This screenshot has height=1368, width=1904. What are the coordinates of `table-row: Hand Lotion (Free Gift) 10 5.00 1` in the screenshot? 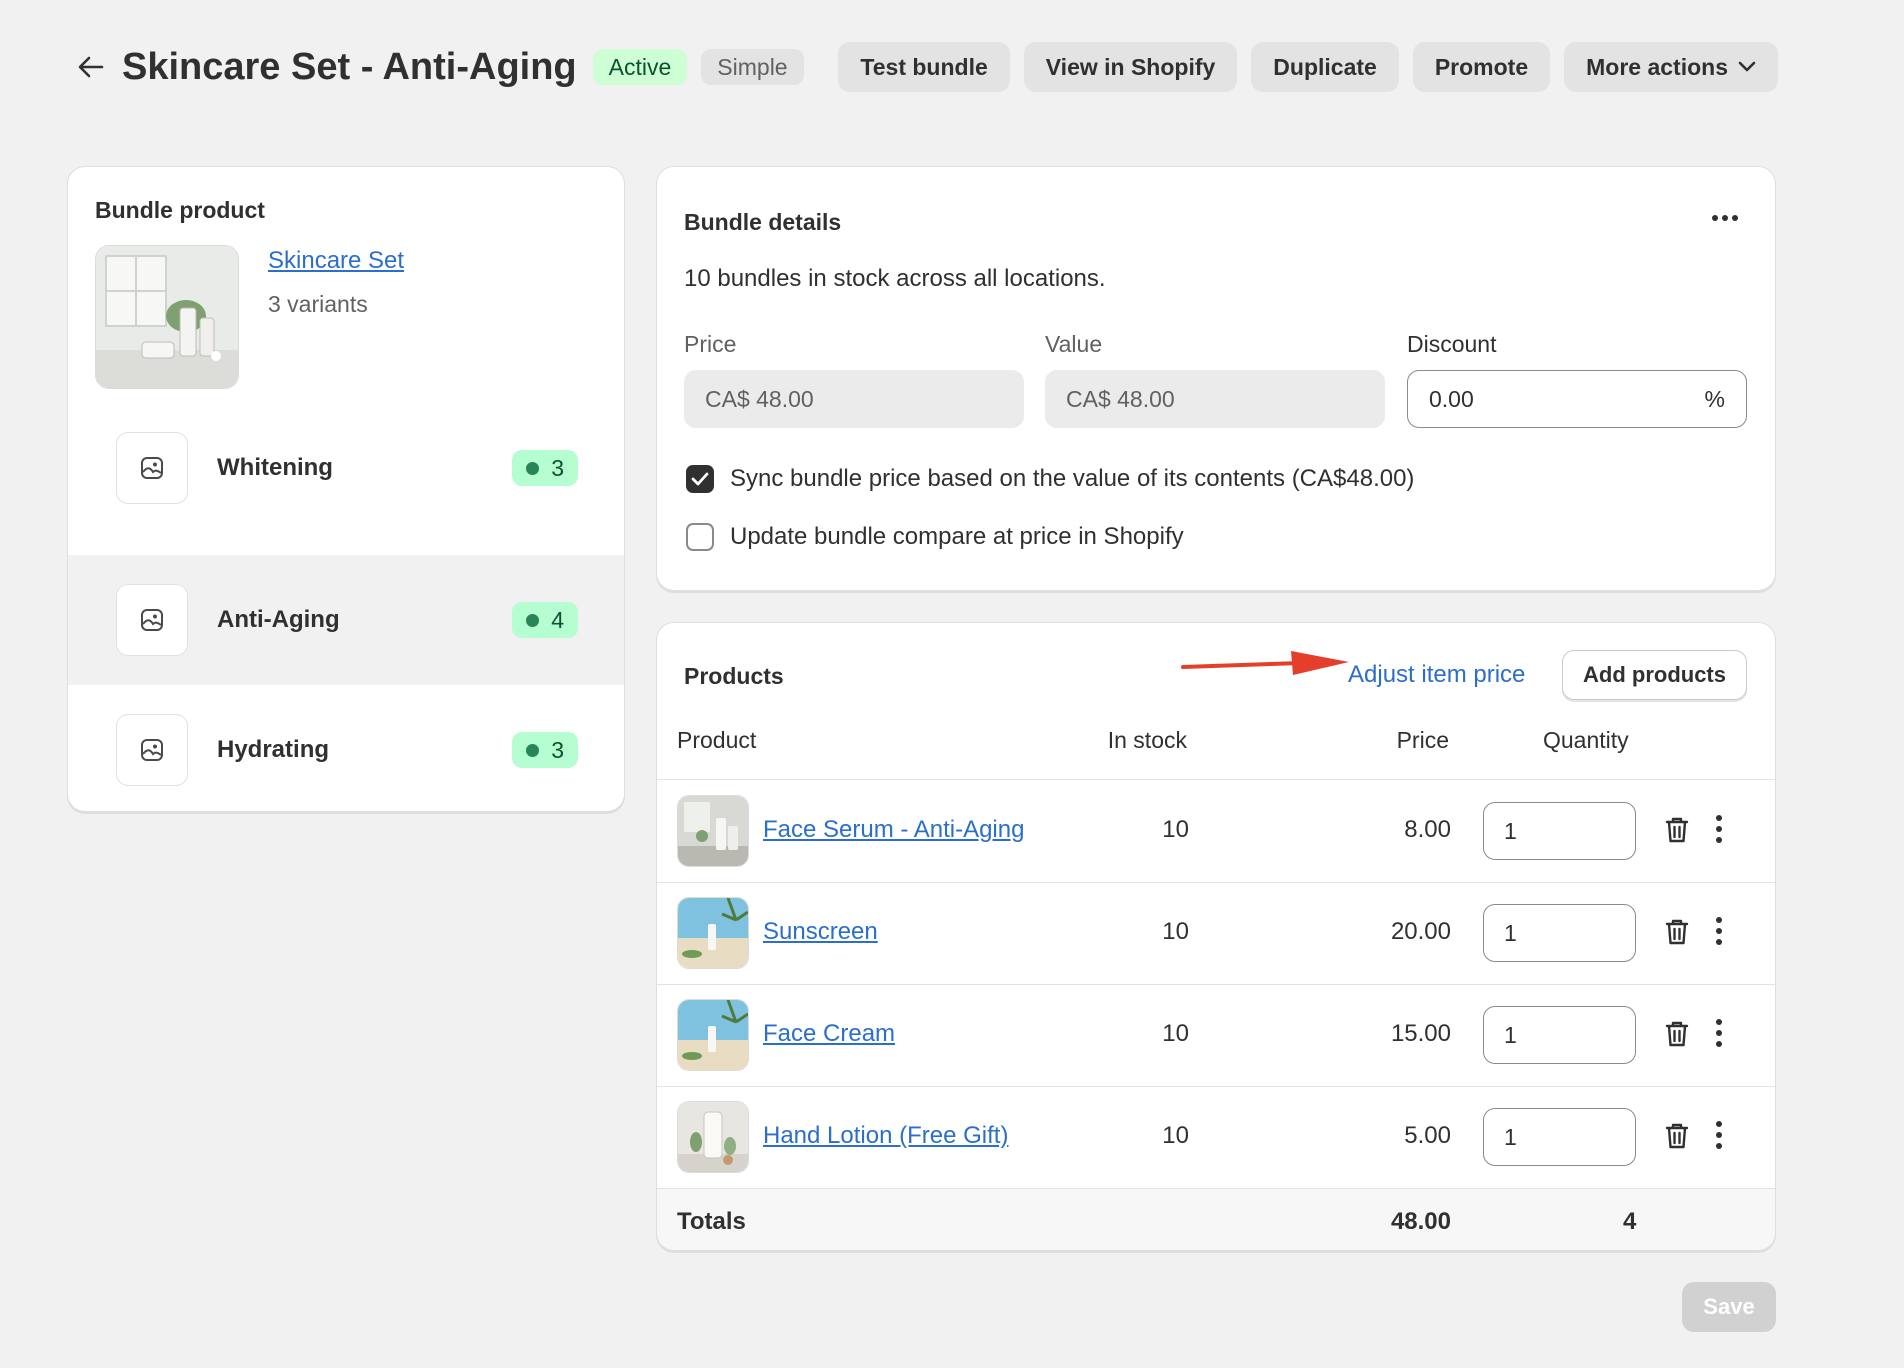 It's located at (1216, 1137).